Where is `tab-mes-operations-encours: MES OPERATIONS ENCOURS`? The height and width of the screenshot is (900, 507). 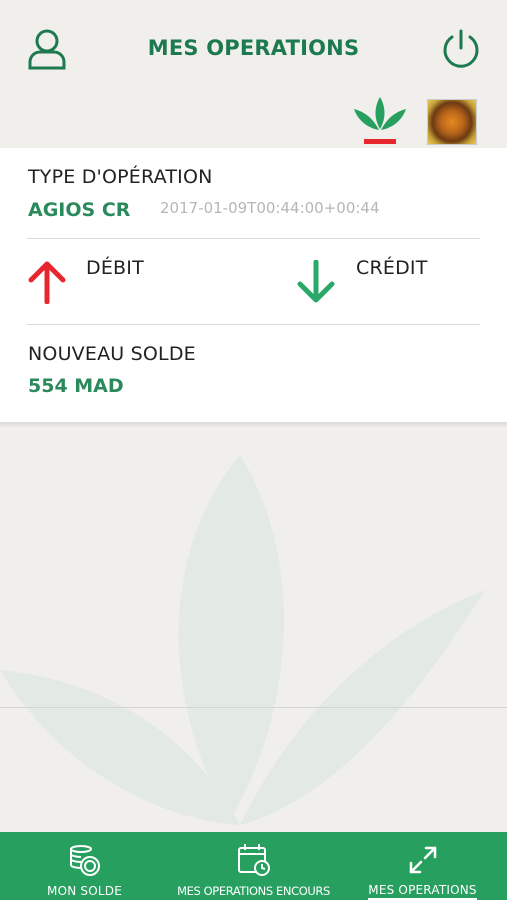
tab-mes-operations-encours: MES OPERATIONS ENCOURS is located at coordinates (253, 866).